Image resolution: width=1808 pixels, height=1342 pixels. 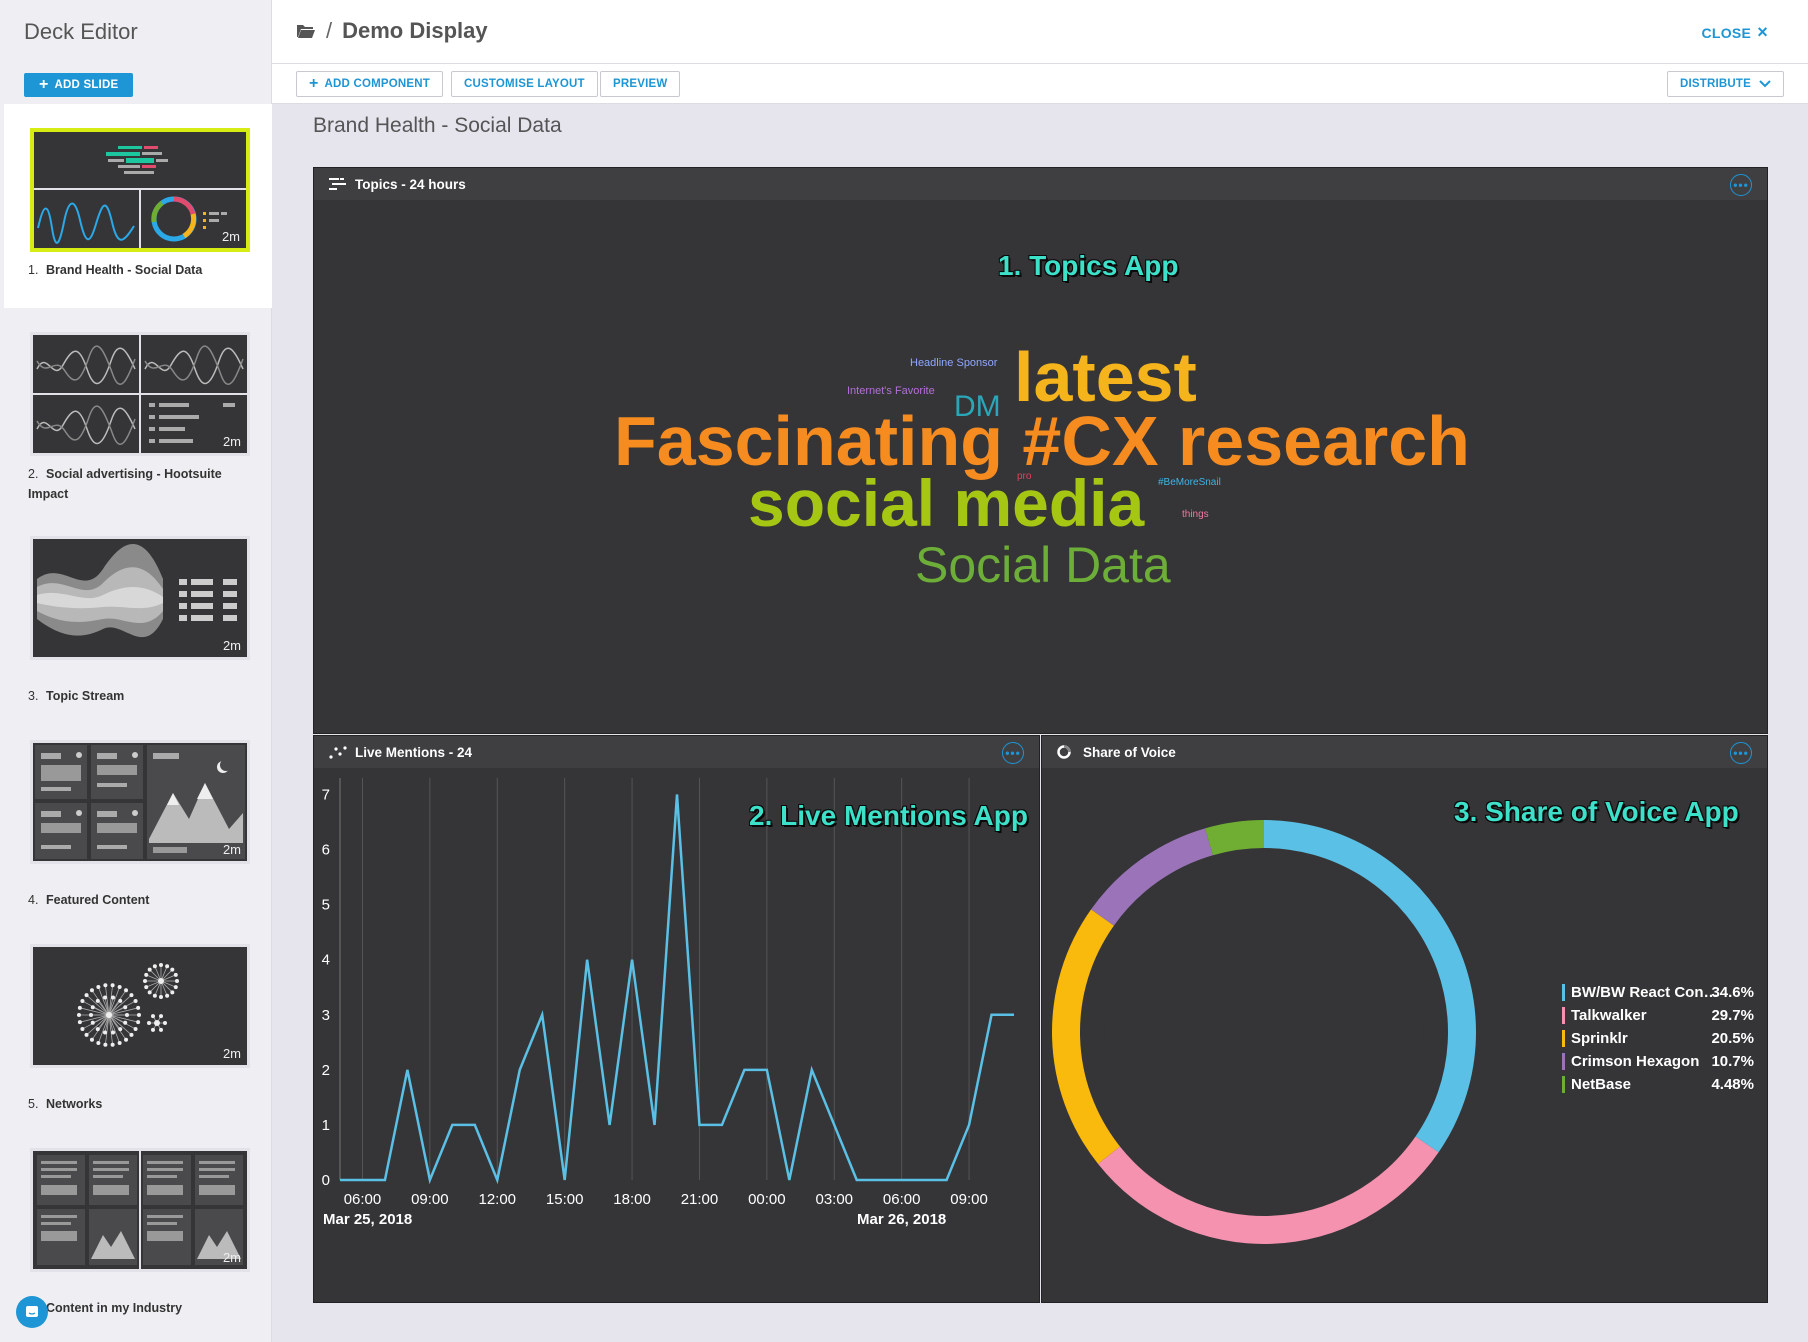 What do you see at coordinates (891, 391) in the screenshot?
I see `topic-word: Internet's Favorite` at bounding box center [891, 391].